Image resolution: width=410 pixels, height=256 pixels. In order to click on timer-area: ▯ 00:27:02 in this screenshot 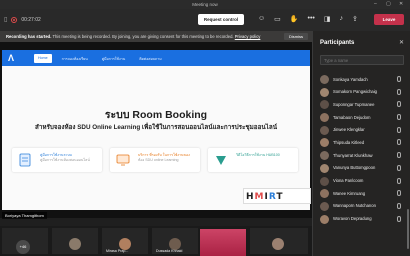, I will do `click(22, 19)`.